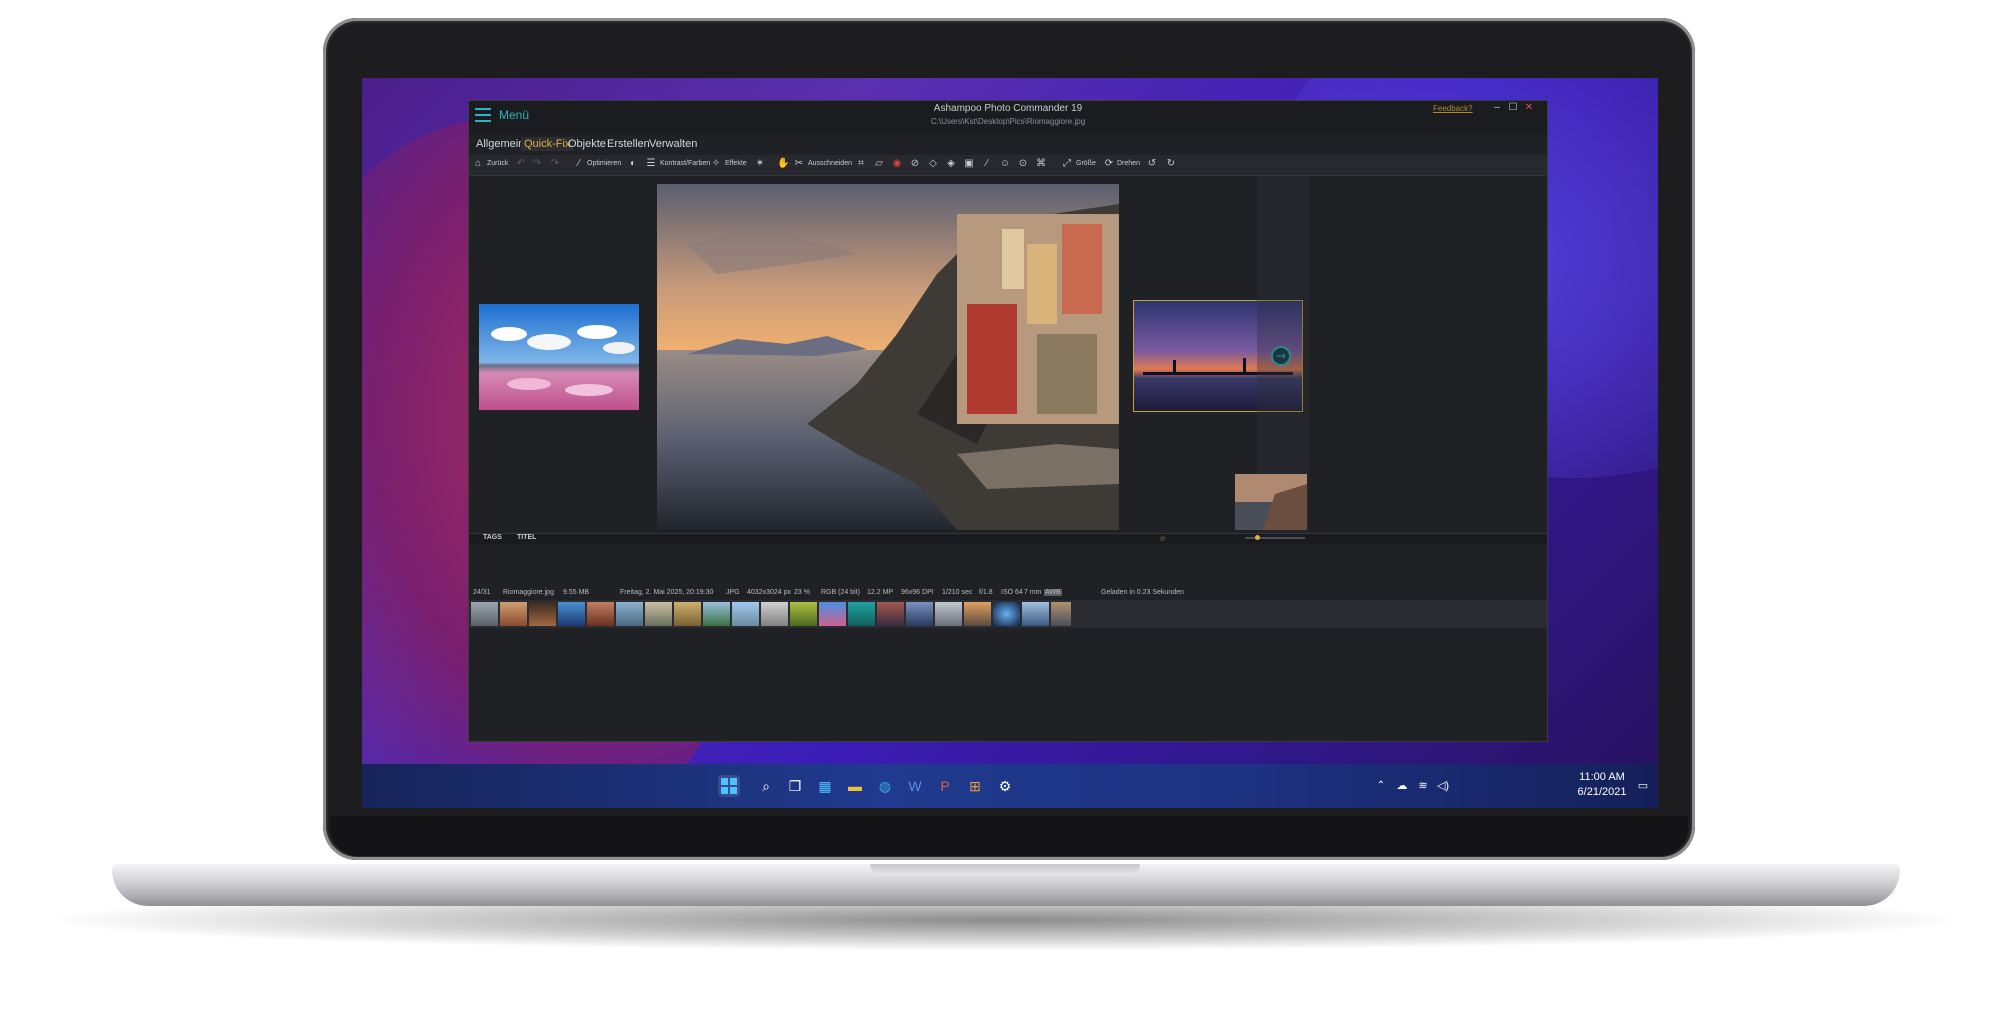 Image resolution: width=2010 pixels, height=1022 pixels. I want to click on previous-image-thumbnail, so click(559, 357).